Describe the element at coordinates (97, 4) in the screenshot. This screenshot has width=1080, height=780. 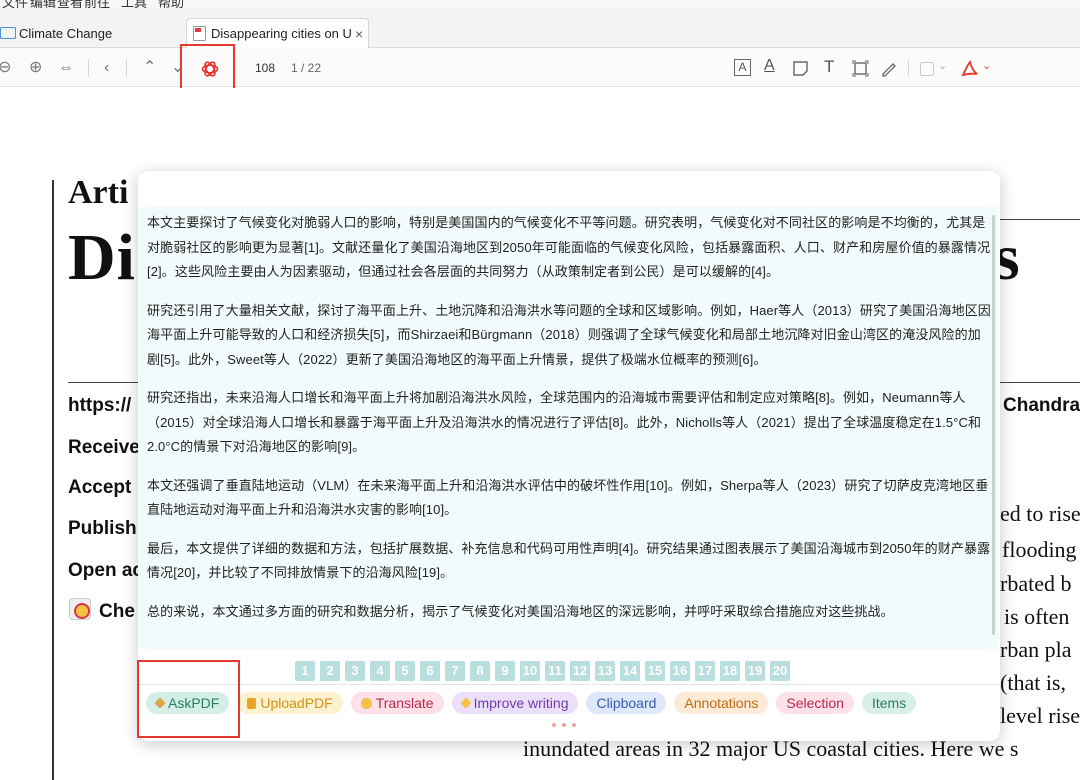
I see `menu-go: 前往` at that location.